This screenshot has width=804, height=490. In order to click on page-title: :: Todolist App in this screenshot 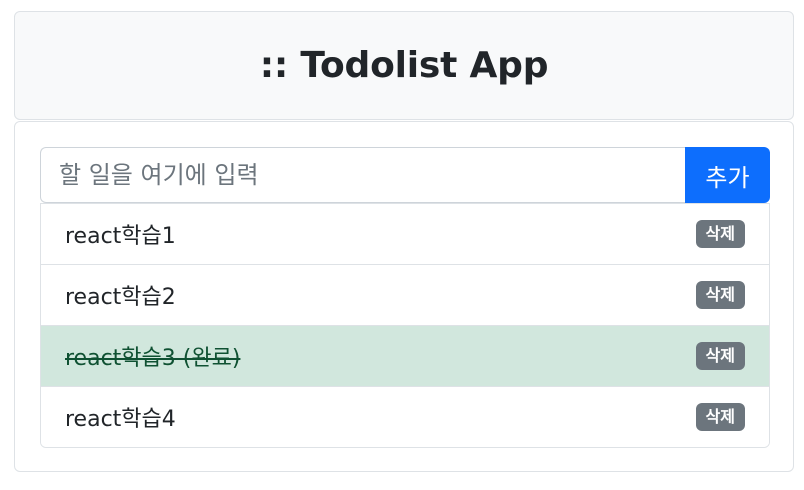, I will do `click(404, 65)`.